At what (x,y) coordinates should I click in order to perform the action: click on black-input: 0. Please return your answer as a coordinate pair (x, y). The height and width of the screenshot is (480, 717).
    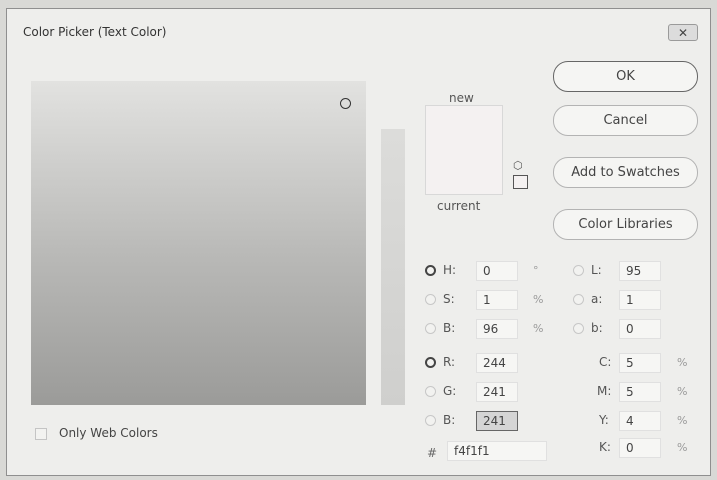
    Looking at the image, I should click on (640, 448).